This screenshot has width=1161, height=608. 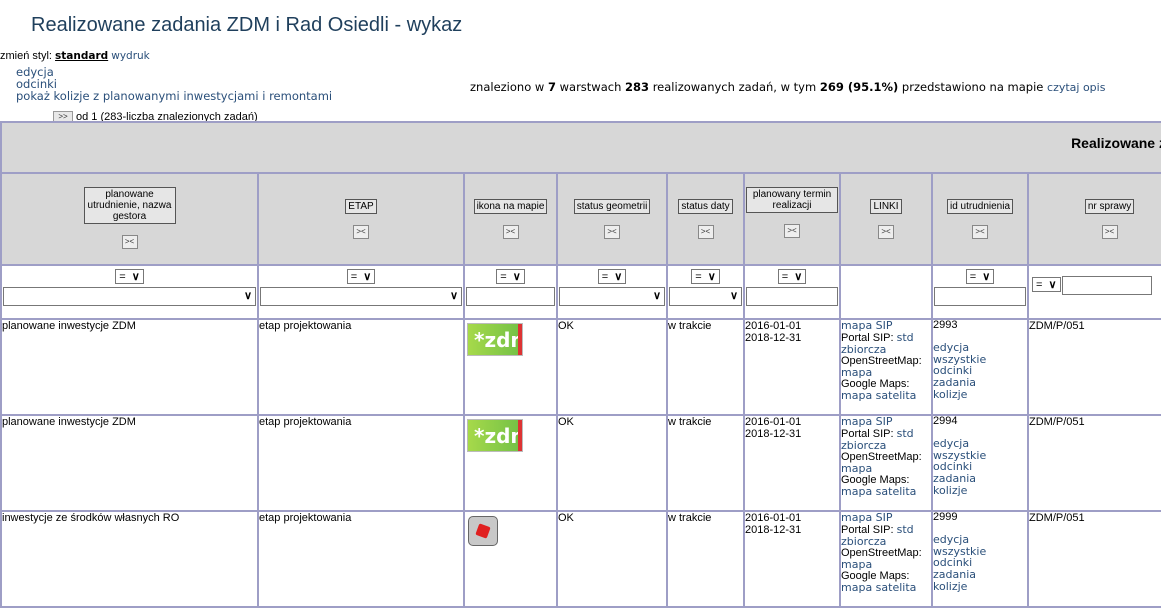 What do you see at coordinates (174, 72) in the screenshot?
I see `edit-link: edycja` at bounding box center [174, 72].